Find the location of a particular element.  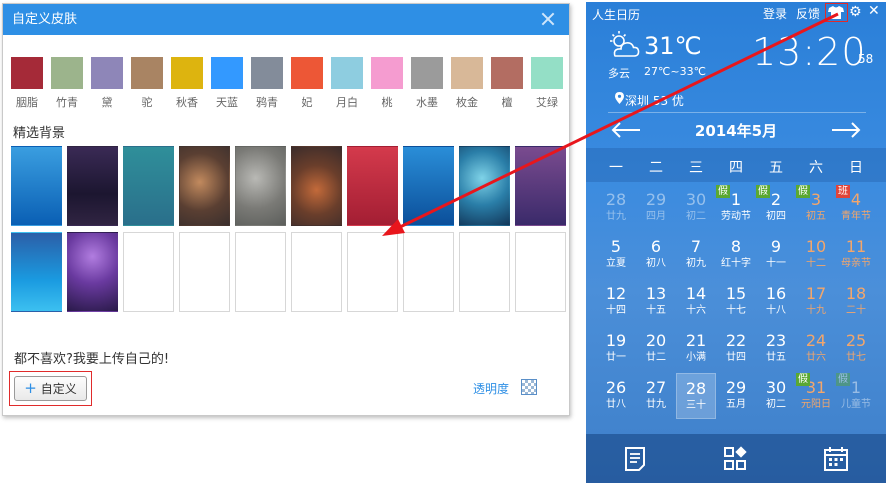

color-swatch: 鸦青 is located at coordinates (267, 83).